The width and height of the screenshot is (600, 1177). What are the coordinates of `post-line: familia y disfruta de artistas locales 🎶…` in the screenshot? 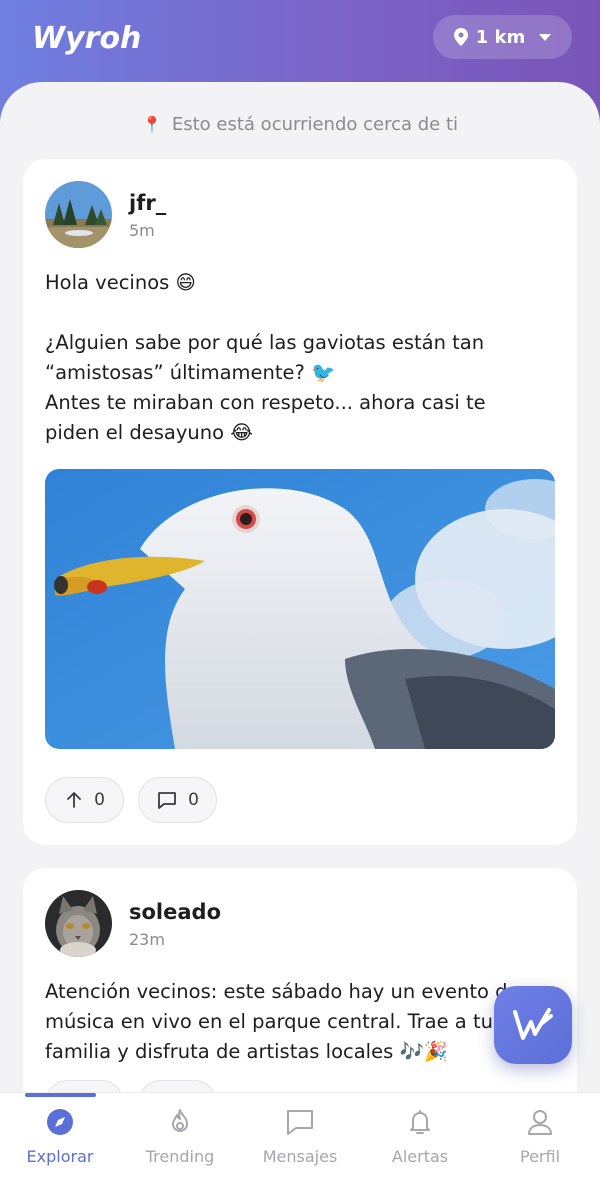 It's located at (247, 1051).